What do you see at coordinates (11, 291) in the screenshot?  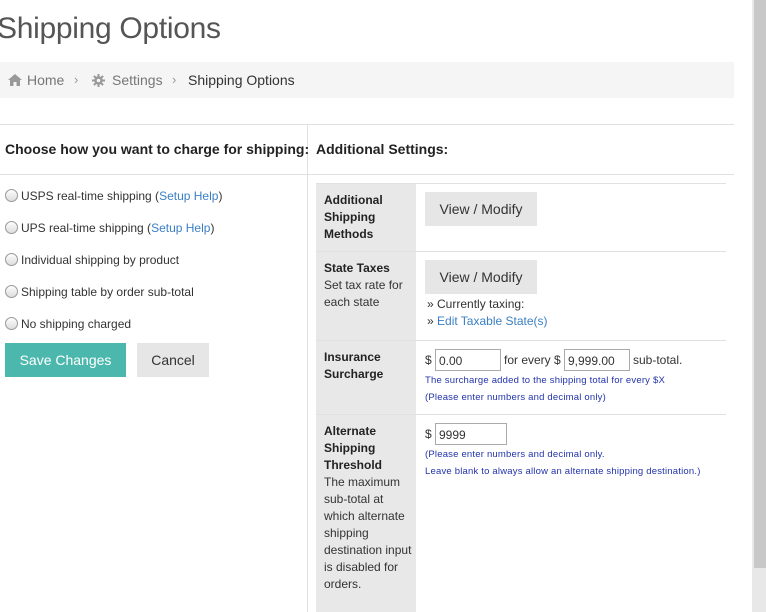 I see `radio-table` at bounding box center [11, 291].